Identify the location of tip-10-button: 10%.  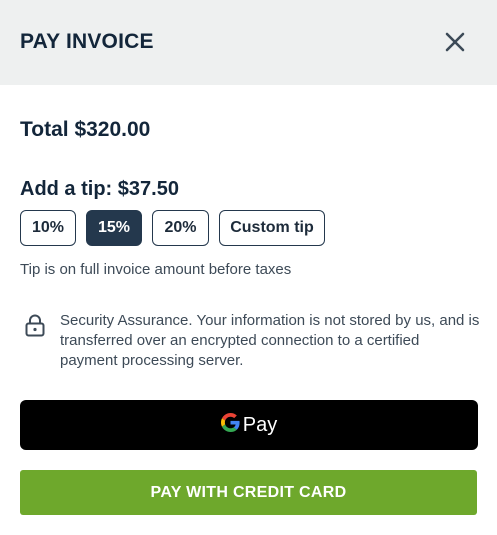
(48, 228).